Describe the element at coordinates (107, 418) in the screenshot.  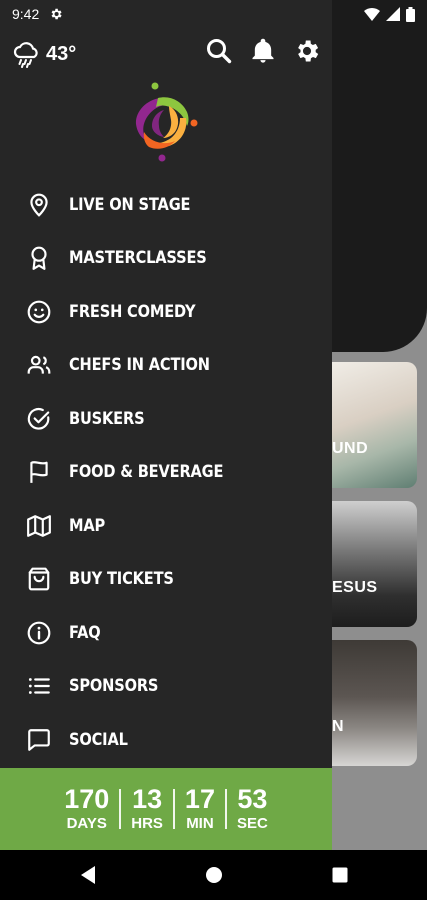
I see `menu-item-label: BUSKERS` at that location.